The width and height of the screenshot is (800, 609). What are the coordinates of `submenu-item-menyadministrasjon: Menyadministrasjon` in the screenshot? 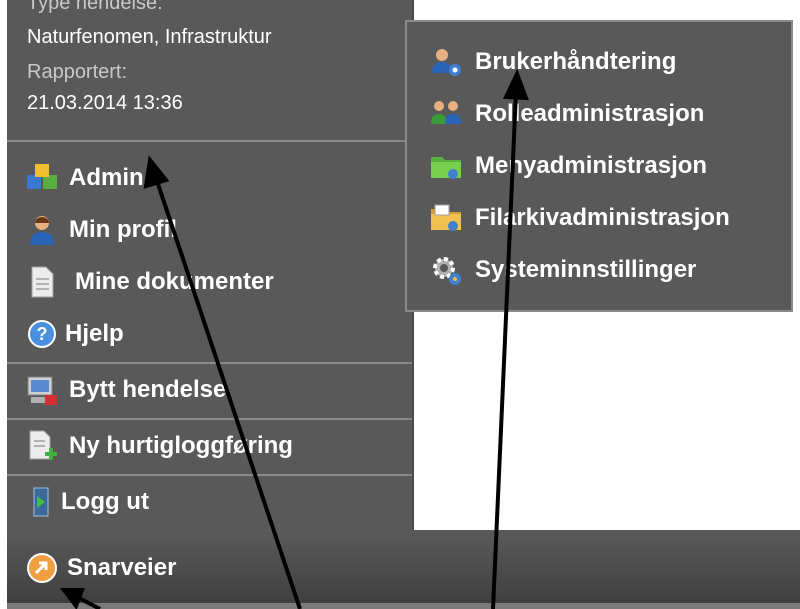 It's located at (599, 166).